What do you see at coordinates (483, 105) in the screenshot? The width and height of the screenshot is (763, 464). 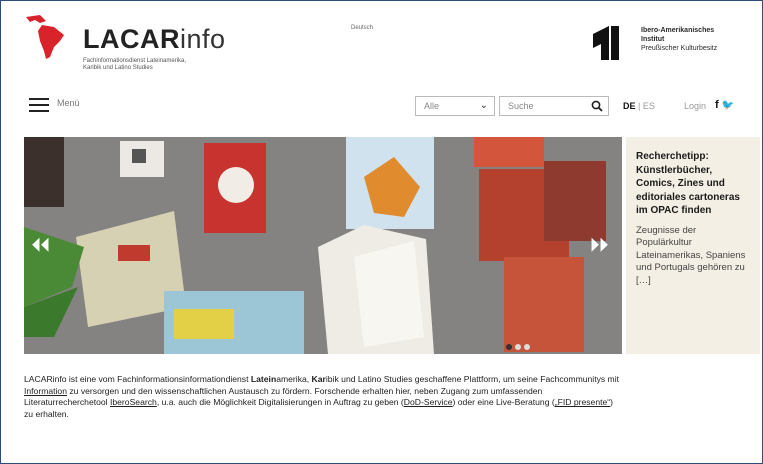 I see `chevron-down-icon: ⌄` at bounding box center [483, 105].